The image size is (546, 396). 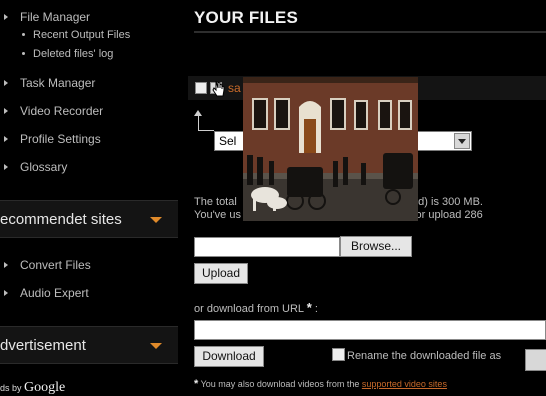 What do you see at coordinates (535, 360) in the screenshot?
I see `rename-input` at bounding box center [535, 360].